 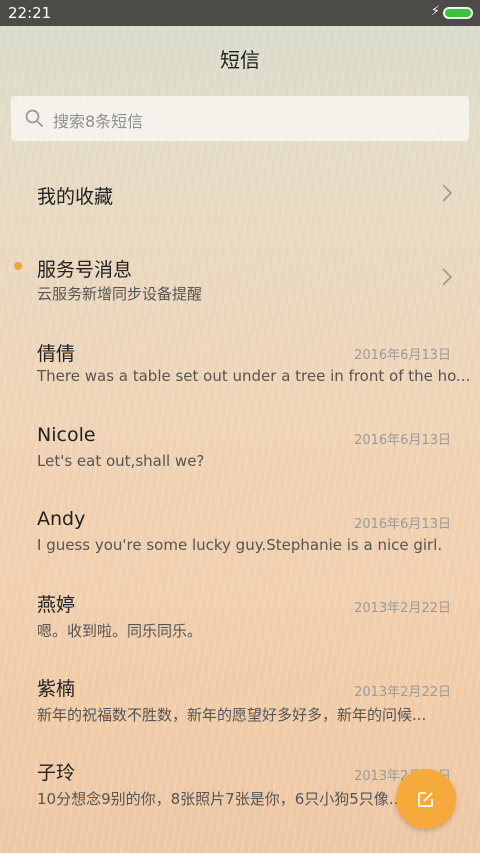 What do you see at coordinates (56, 354) in the screenshot?
I see `contact-name: 倩倩` at bounding box center [56, 354].